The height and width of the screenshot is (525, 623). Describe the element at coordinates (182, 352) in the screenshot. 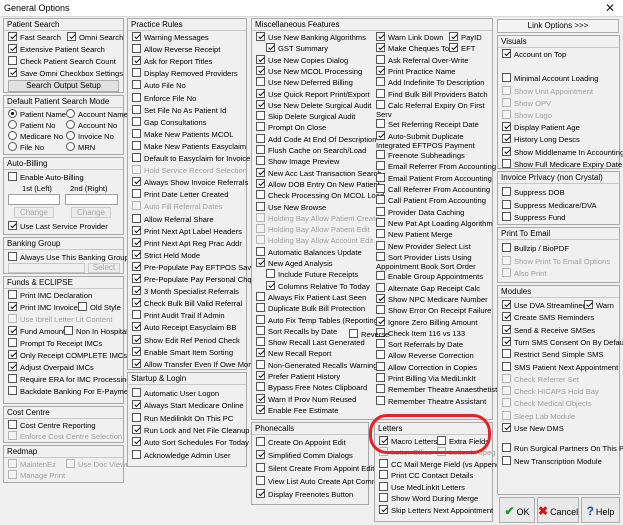

I see `enable-smart-item-sorting-checkbox: Enable Smart Item Sorting` at that location.